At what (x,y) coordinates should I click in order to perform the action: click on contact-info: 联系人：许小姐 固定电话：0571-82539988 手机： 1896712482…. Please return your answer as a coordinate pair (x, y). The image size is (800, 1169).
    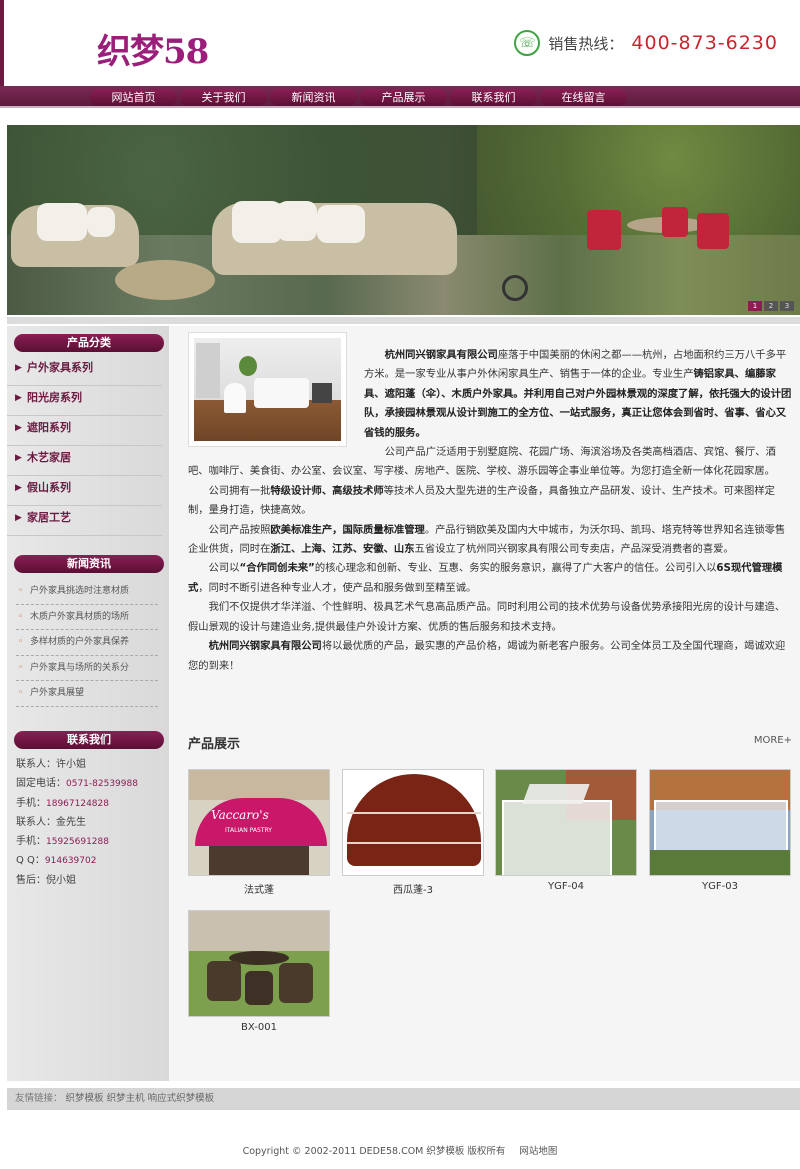
    Looking at the image, I should click on (91, 822).